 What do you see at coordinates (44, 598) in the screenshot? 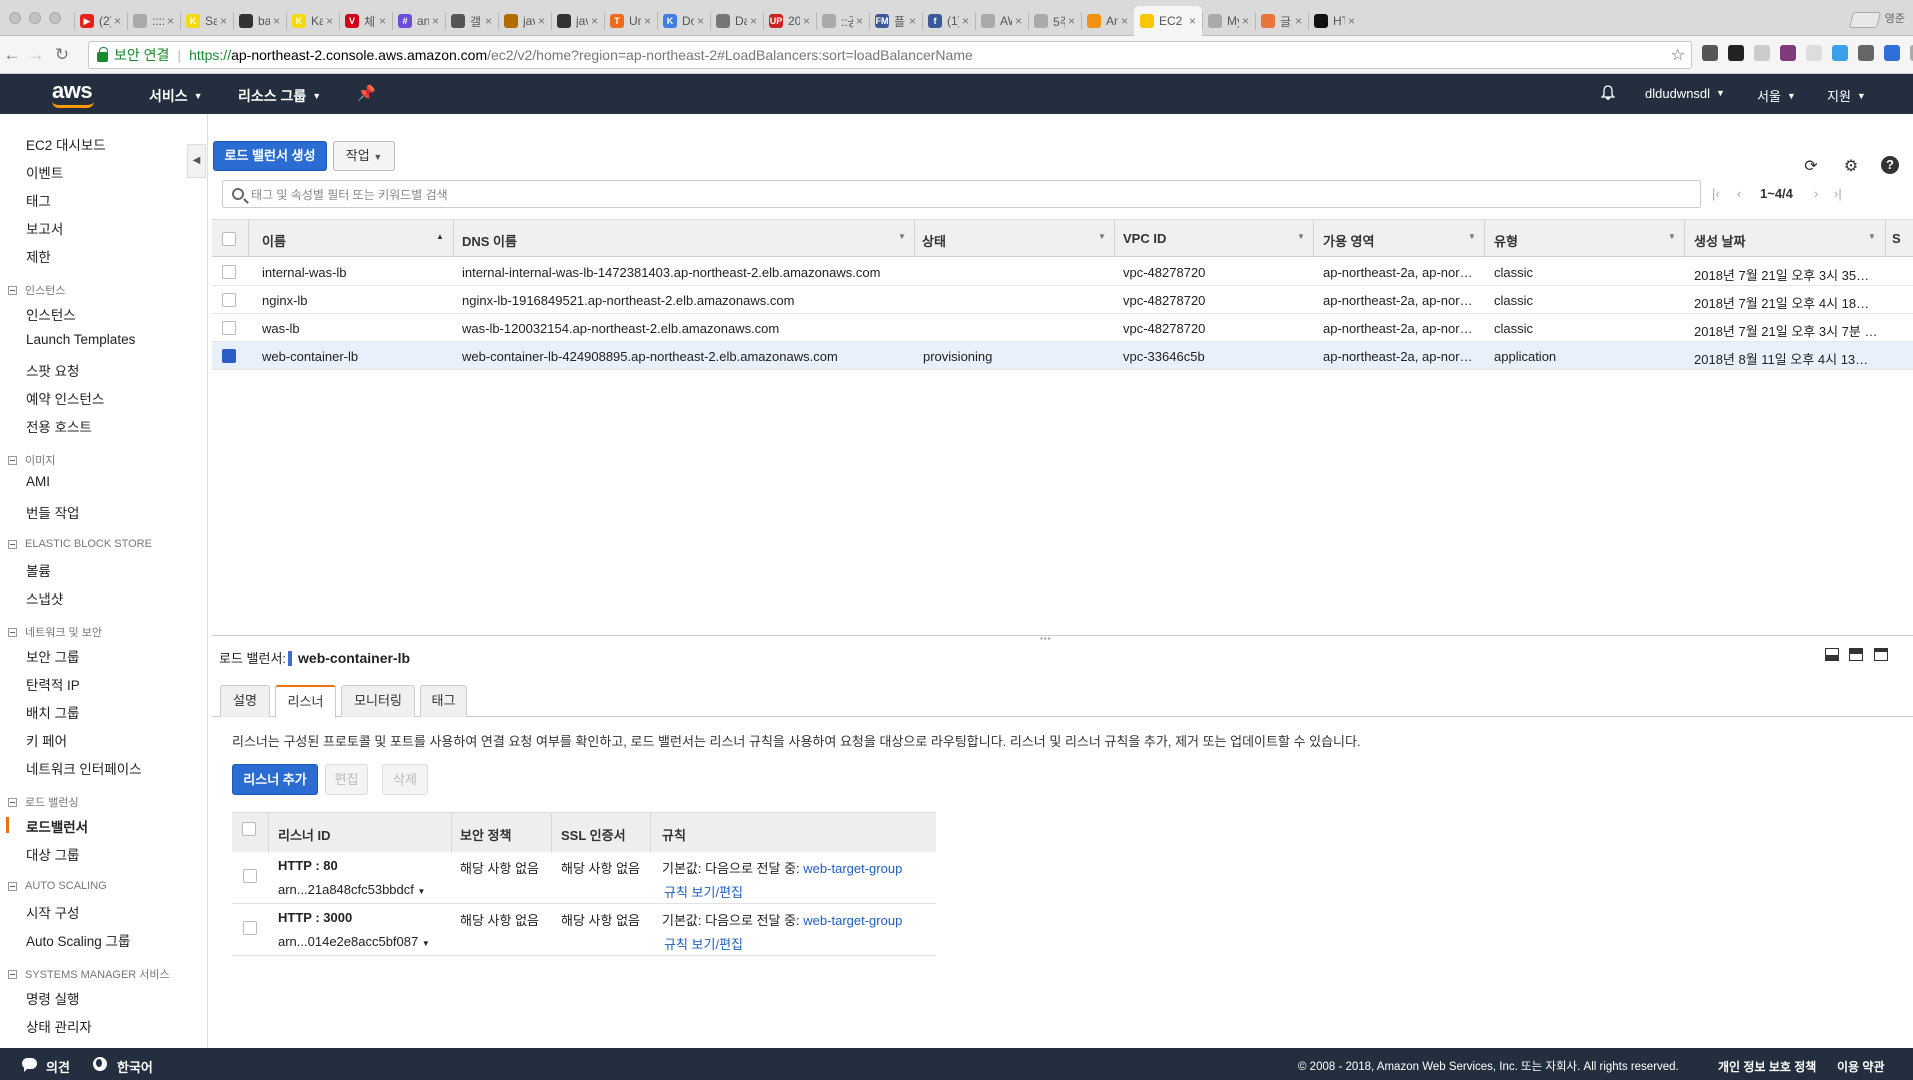
I see `sidebar-item: 스냅샷` at bounding box center [44, 598].